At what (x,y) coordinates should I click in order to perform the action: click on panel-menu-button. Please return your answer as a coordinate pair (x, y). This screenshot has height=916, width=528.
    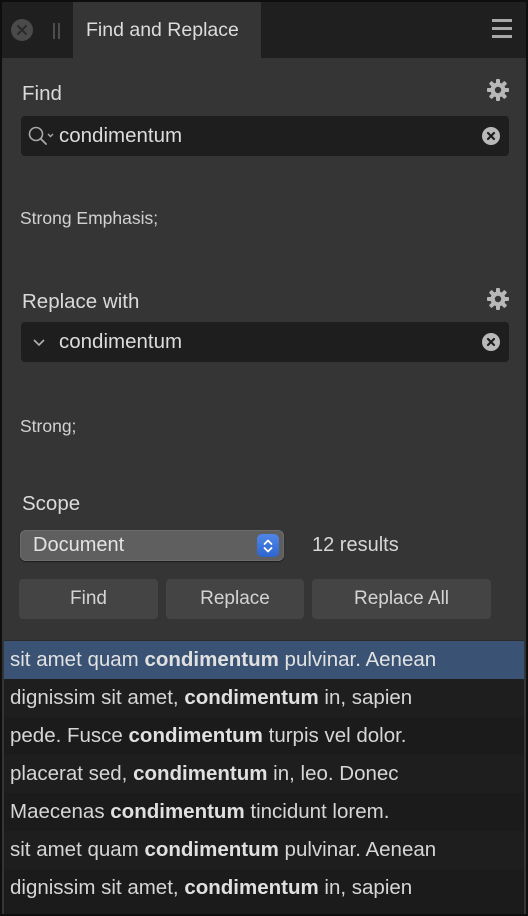
    Looking at the image, I should click on (502, 29).